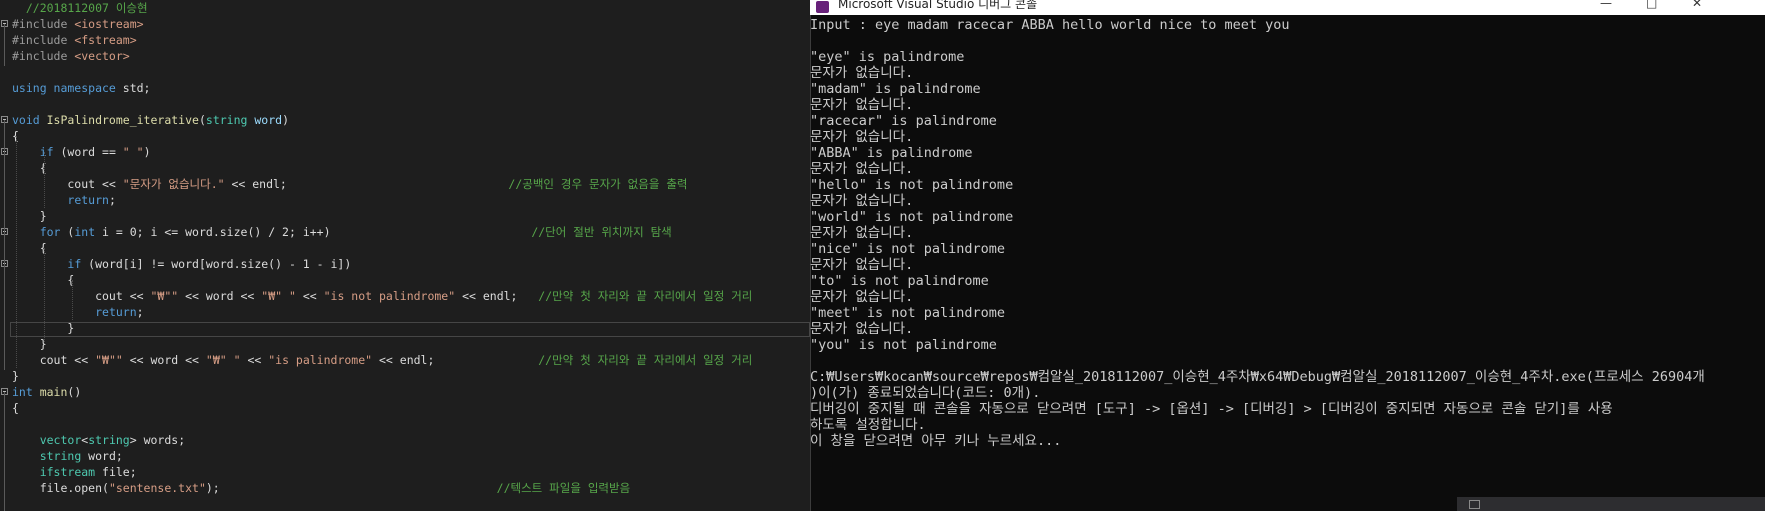  What do you see at coordinates (405, 152) in the screenshot?
I see `code-line: if (word == " ")` at bounding box center [405, 152].